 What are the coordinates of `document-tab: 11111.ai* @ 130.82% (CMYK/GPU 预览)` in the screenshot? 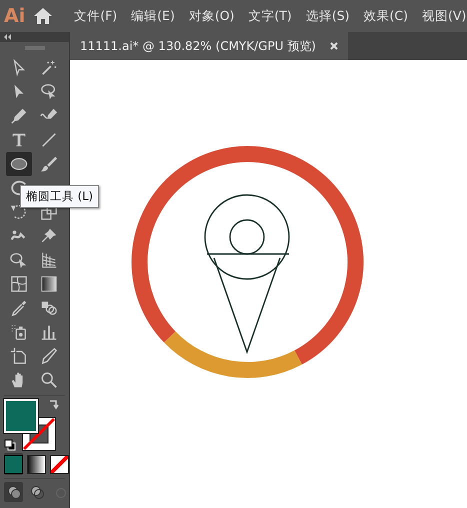 It's located at (209, 46).